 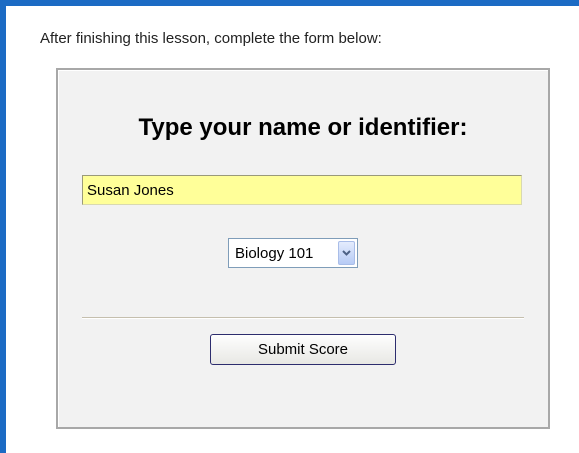 What do you see at coordinates (3, 226) in the screenshot?
I see `frame-left-border` at bounding box center [3, 226].